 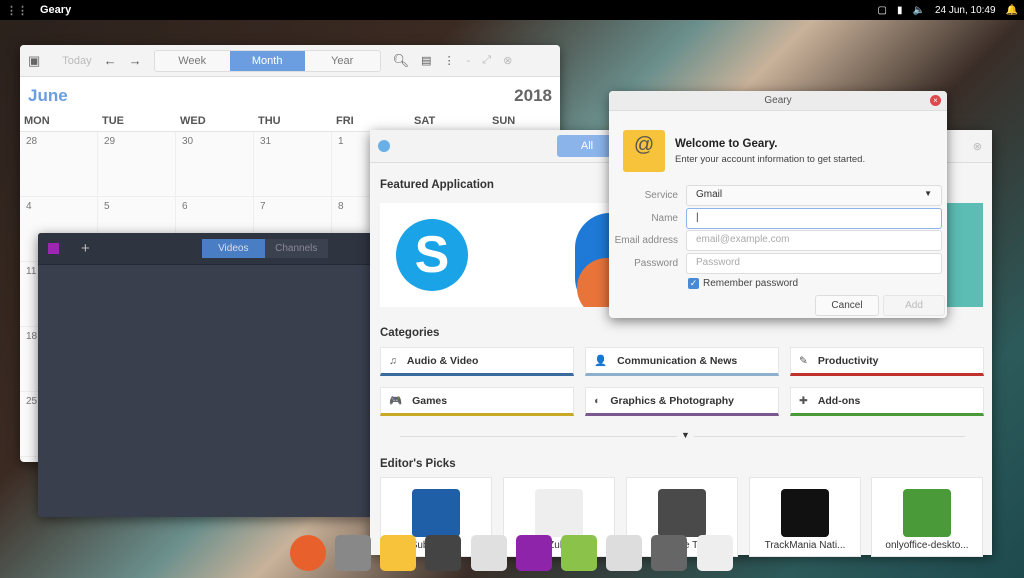 What do you see at coordinates (597, 400) in the screenshot?
I see `category-icon: ◐` at bounding box center [597, 400].